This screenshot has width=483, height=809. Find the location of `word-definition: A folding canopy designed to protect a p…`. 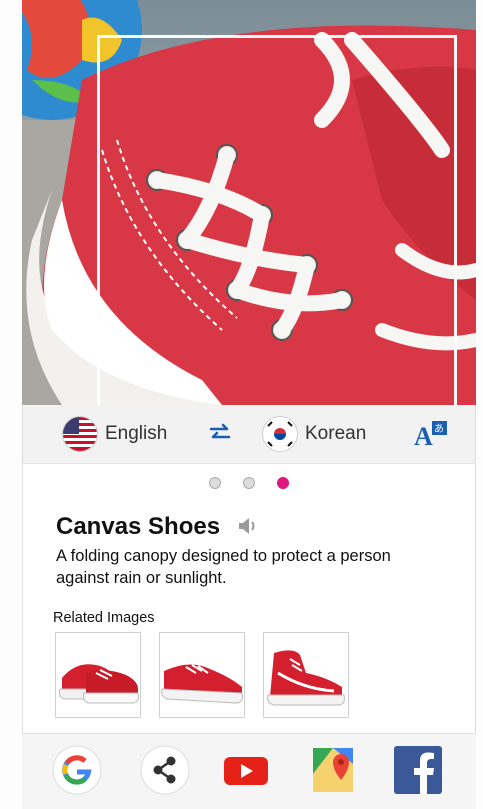

word-definition: A folding canopy designed to protect a p… is located at coordinates (223, 567).